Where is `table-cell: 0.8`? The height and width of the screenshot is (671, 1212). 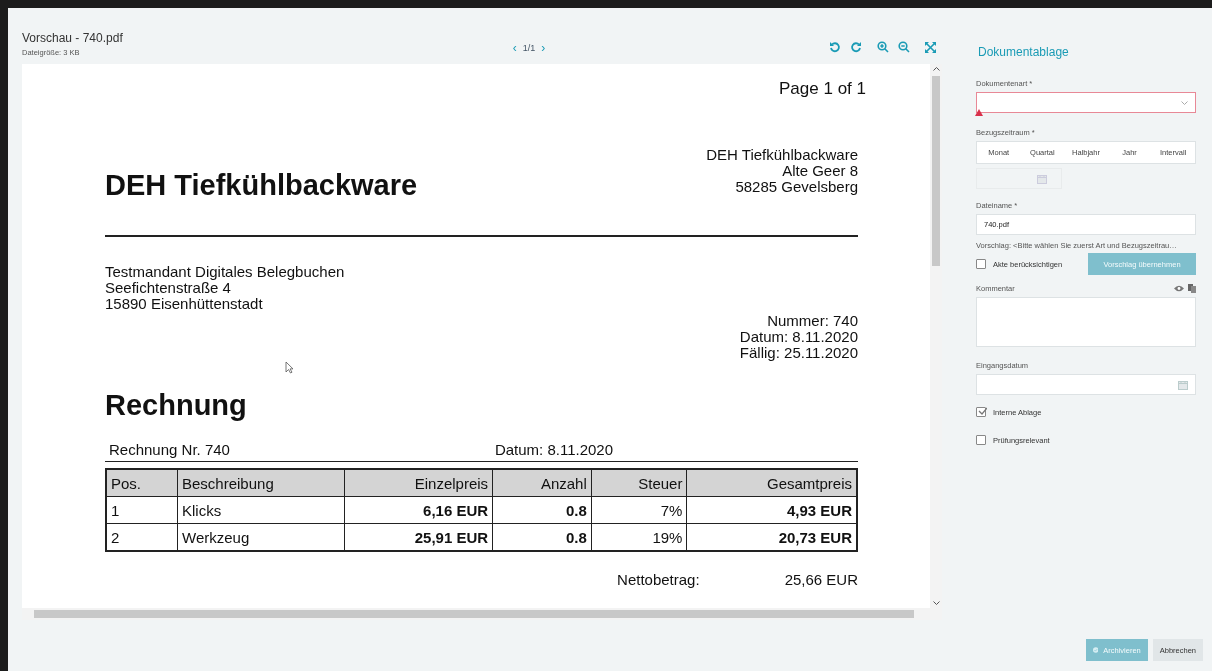 table-cell: 0.8 is located at coordinates (542, 510).